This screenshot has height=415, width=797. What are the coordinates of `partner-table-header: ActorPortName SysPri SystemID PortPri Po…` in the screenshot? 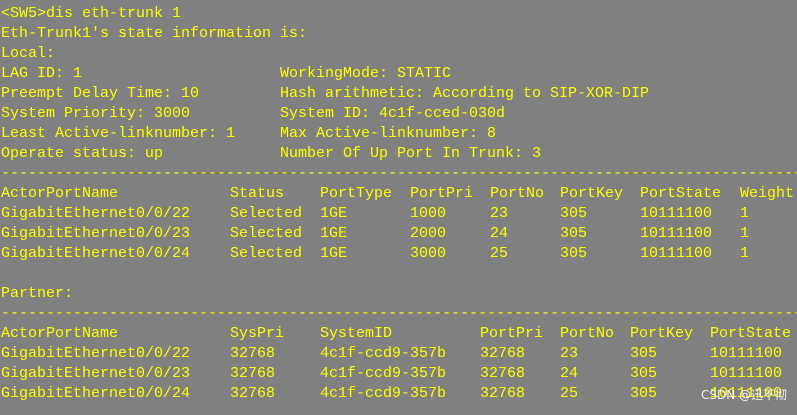 It's located at (396, 334).